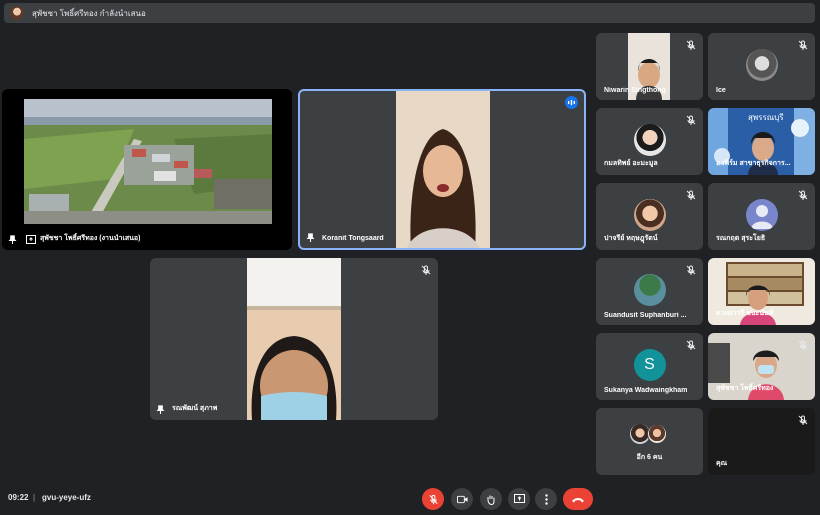  I want to click on leave-call-button, so click(578, 499).